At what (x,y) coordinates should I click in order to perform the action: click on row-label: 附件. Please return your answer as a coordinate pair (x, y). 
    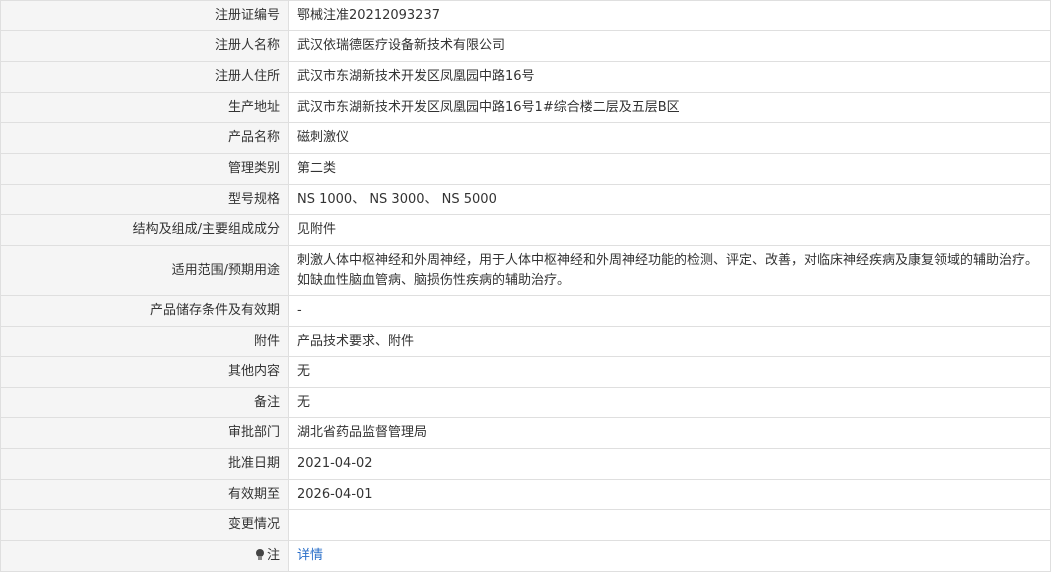
    Looking at the image, I should click on (144, 341).